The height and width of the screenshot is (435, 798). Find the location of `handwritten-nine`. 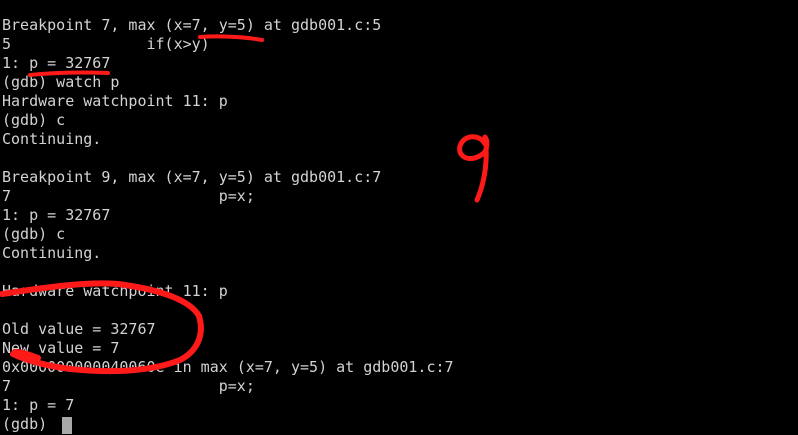

handwritten-nine is located at coordinates (473, 168).